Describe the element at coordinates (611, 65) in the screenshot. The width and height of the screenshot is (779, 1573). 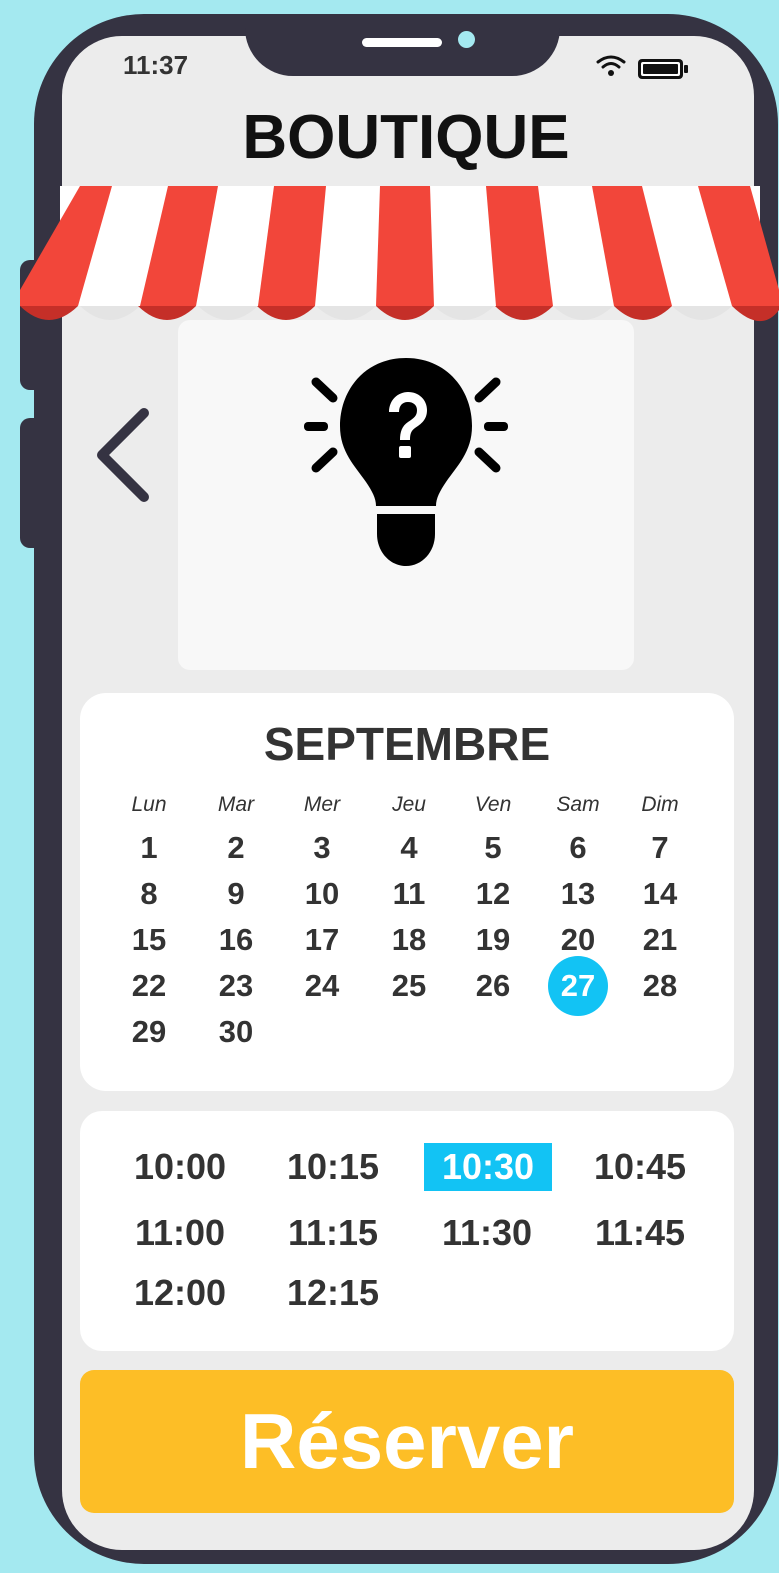
I see `wifi-icon` at that location.